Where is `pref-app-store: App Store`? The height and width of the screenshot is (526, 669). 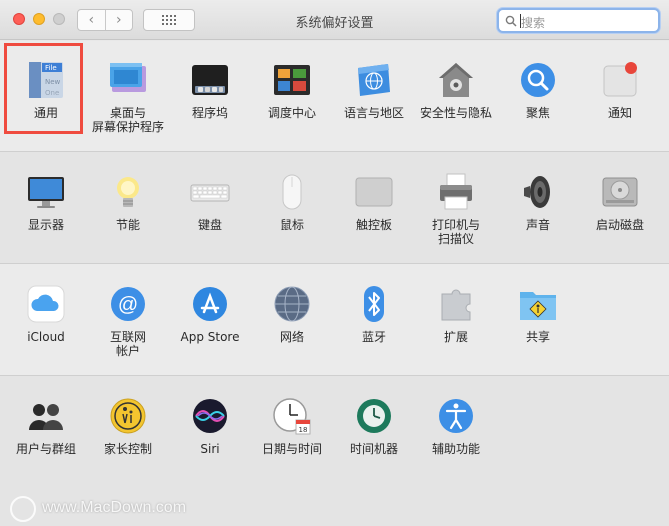 pref-app-store: App Store is located at coordinates (210, 314).